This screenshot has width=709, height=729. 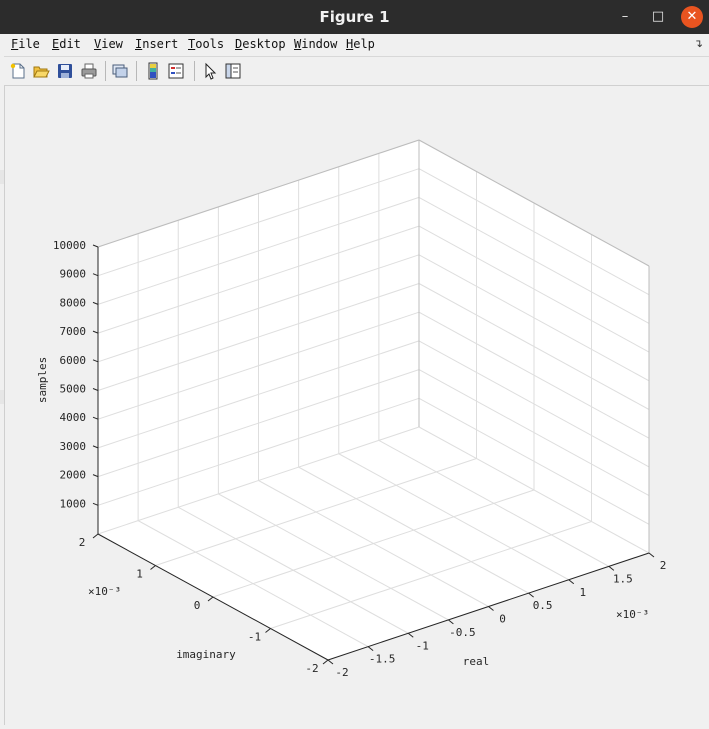 What do you see at coordinates (422, 645) in the screenshot?
I see `x-tick-label: -1` at bounding box center [422, 645].